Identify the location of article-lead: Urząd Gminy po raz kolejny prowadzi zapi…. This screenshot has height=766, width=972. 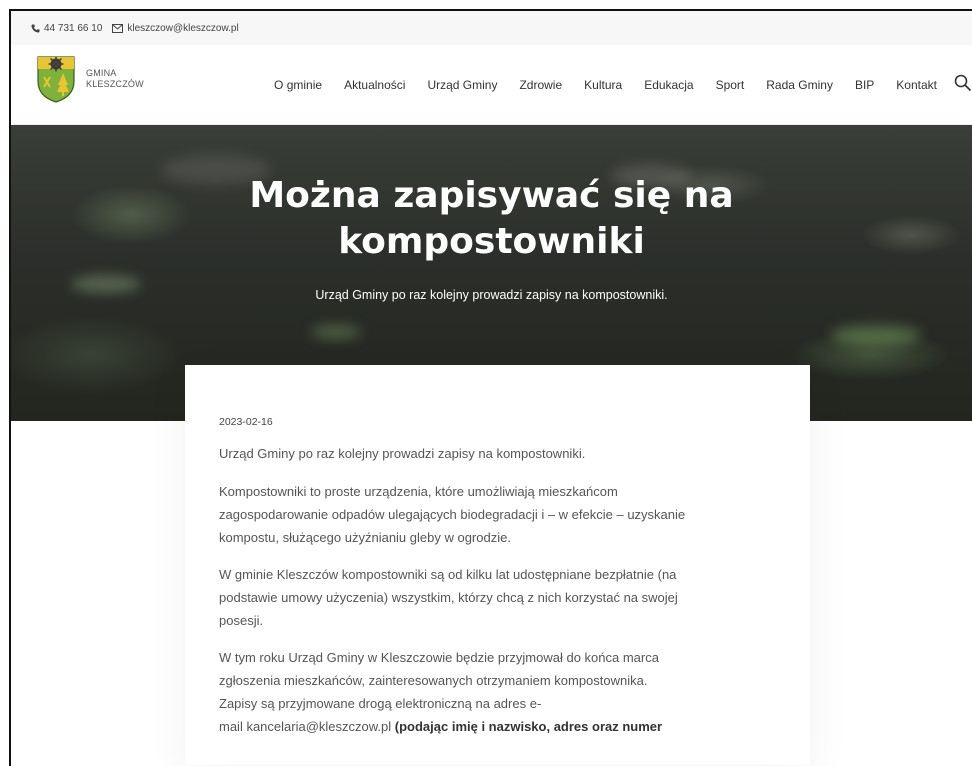
(402, 453).